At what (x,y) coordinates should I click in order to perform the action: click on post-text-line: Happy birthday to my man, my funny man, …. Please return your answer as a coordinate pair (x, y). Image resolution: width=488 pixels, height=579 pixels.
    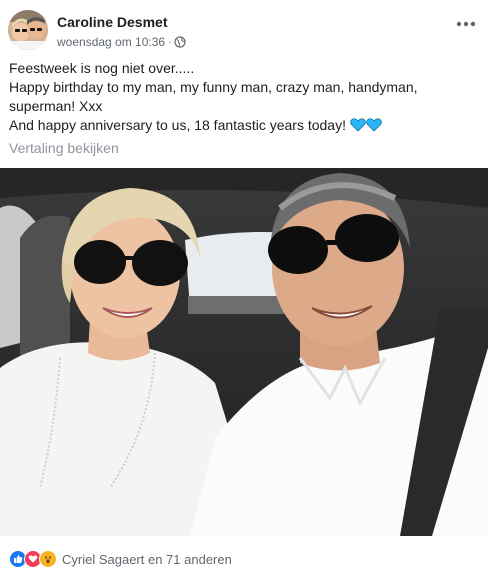
    Looking at the image, I should click on (213, 96).